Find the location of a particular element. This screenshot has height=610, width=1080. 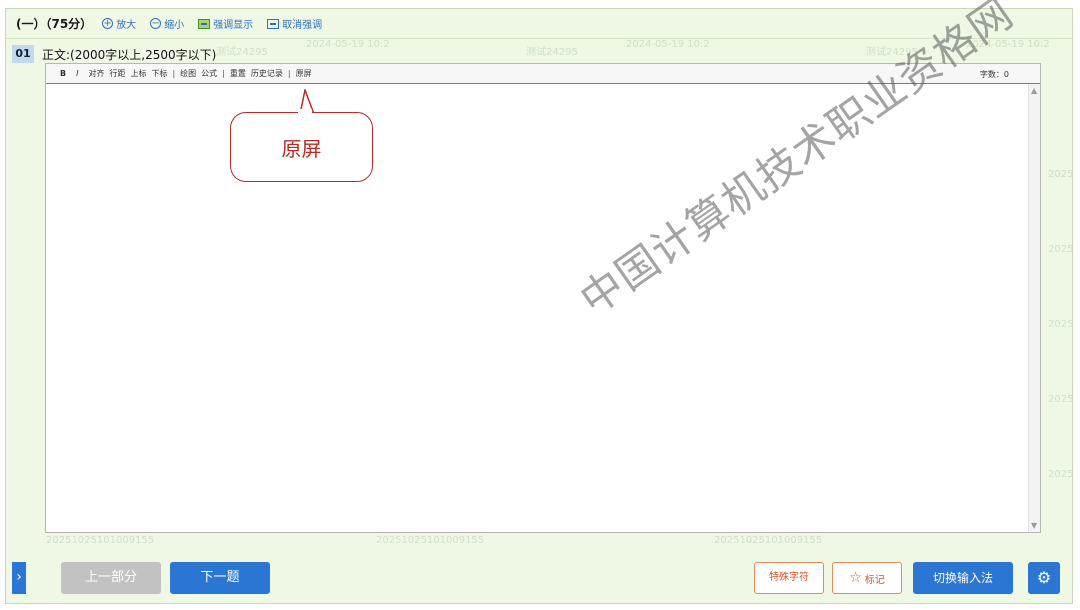

next-question-button: 下一题 is located at coordinates (220, 578).